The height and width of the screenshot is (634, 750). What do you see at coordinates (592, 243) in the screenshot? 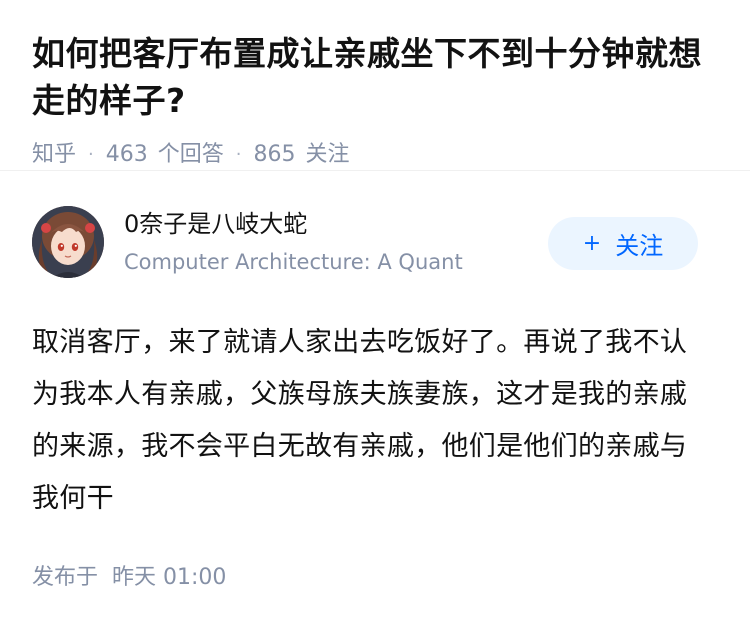
I see `plus-icon: +` at bounding box center [592, 243].